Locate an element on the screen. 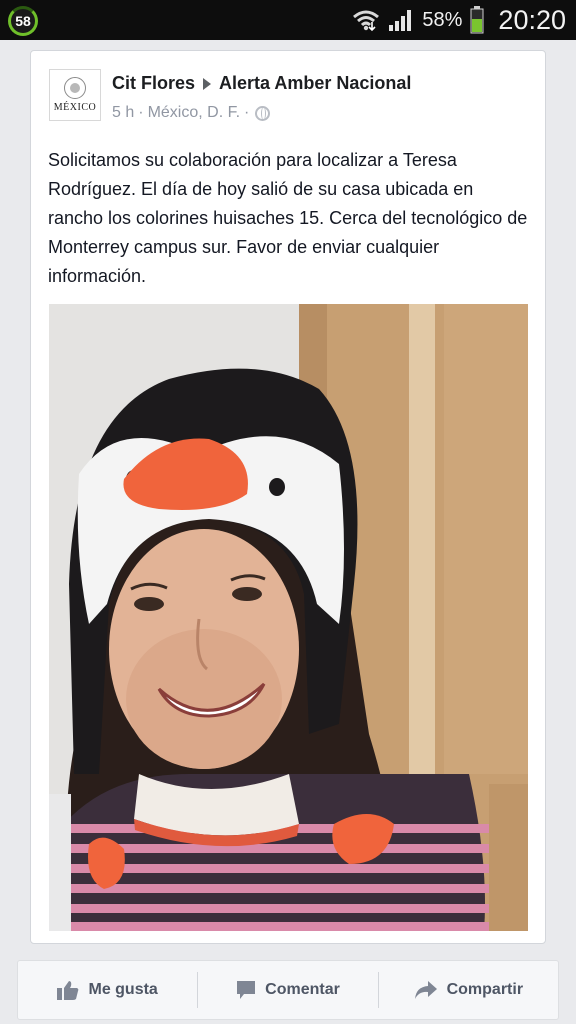  battery-icon is located at coordinates (477, 20).